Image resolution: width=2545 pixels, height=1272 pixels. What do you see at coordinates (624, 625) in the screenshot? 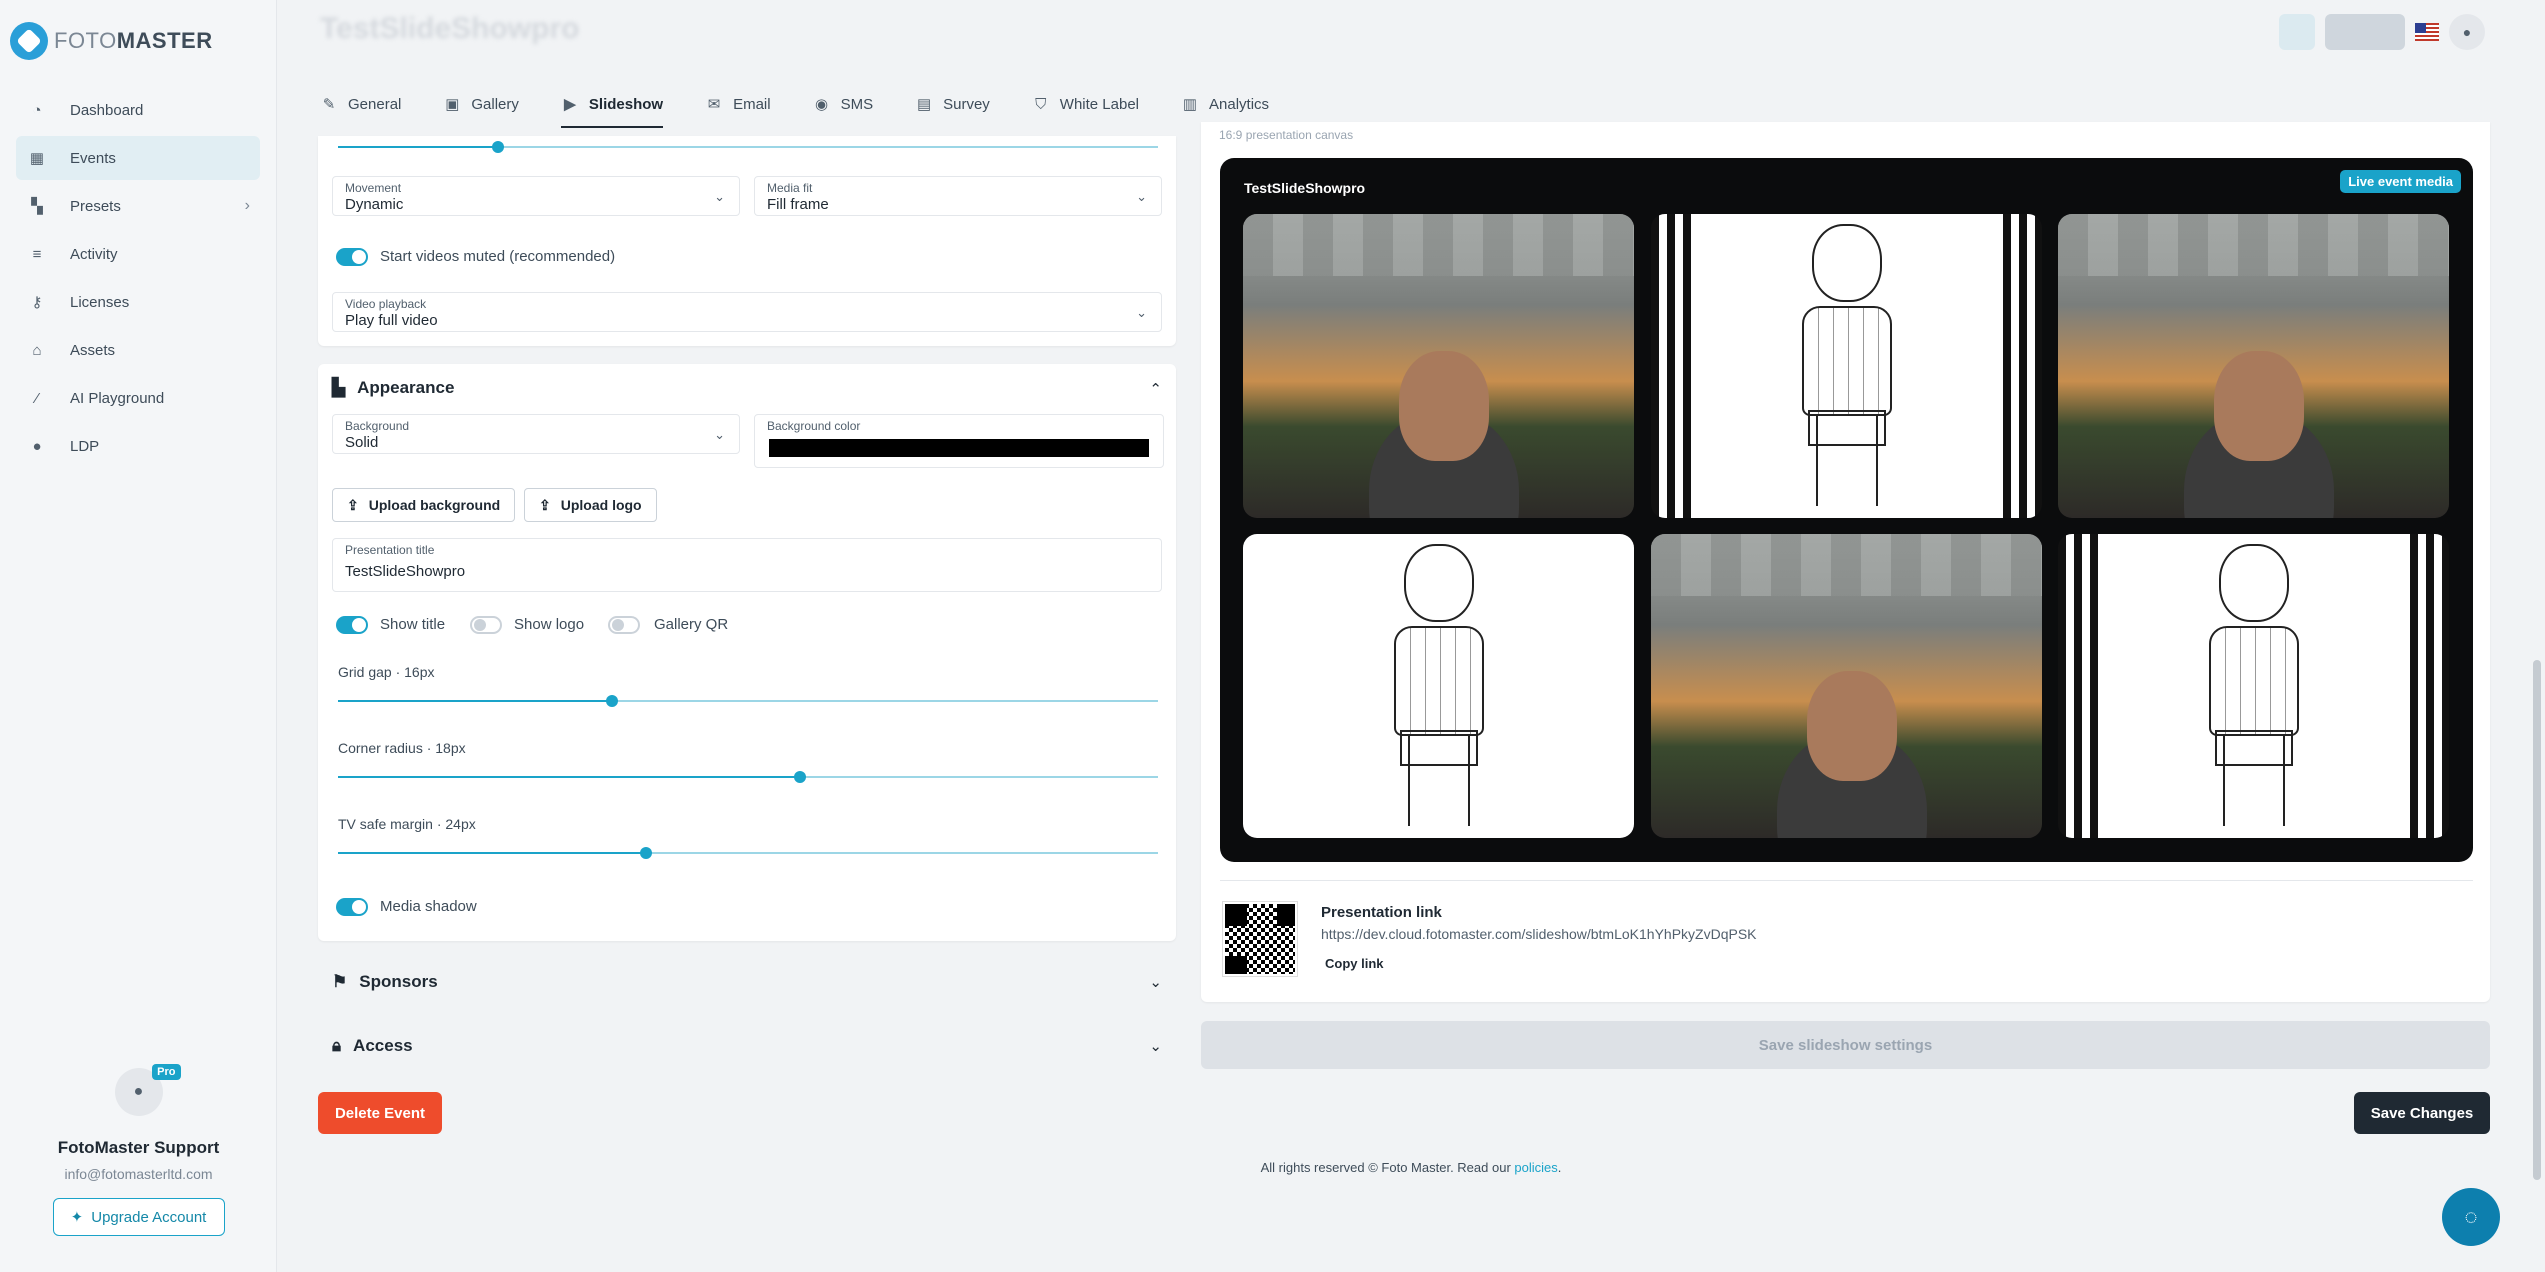
I see `gallery-qr-toggle` at bounding box center [624, 625].